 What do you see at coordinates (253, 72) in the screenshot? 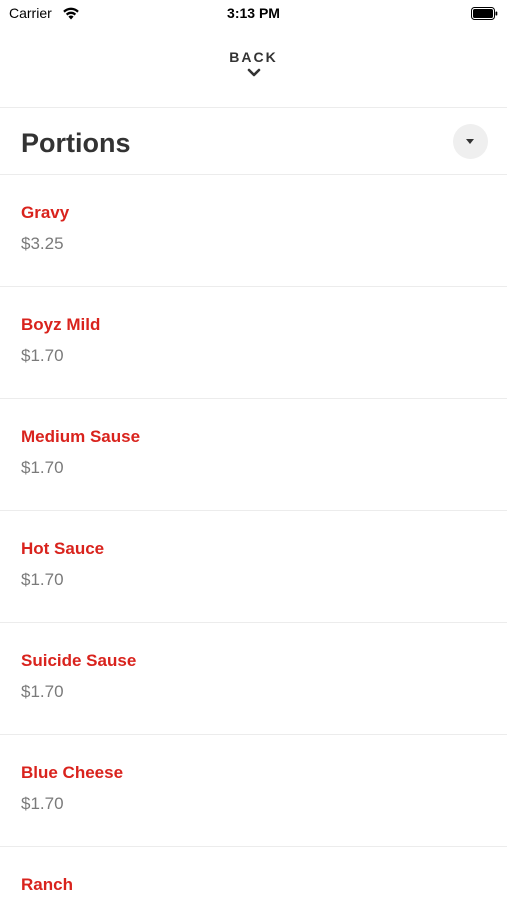
I see `chevron-down-icon` at bounding box center [253, 72].